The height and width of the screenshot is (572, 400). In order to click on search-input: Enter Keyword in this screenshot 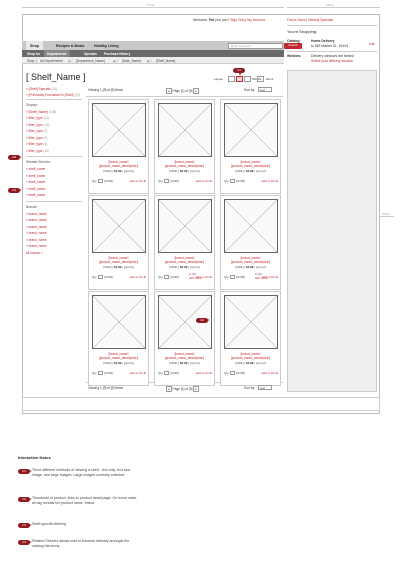, I will do `click(255, 45)`.